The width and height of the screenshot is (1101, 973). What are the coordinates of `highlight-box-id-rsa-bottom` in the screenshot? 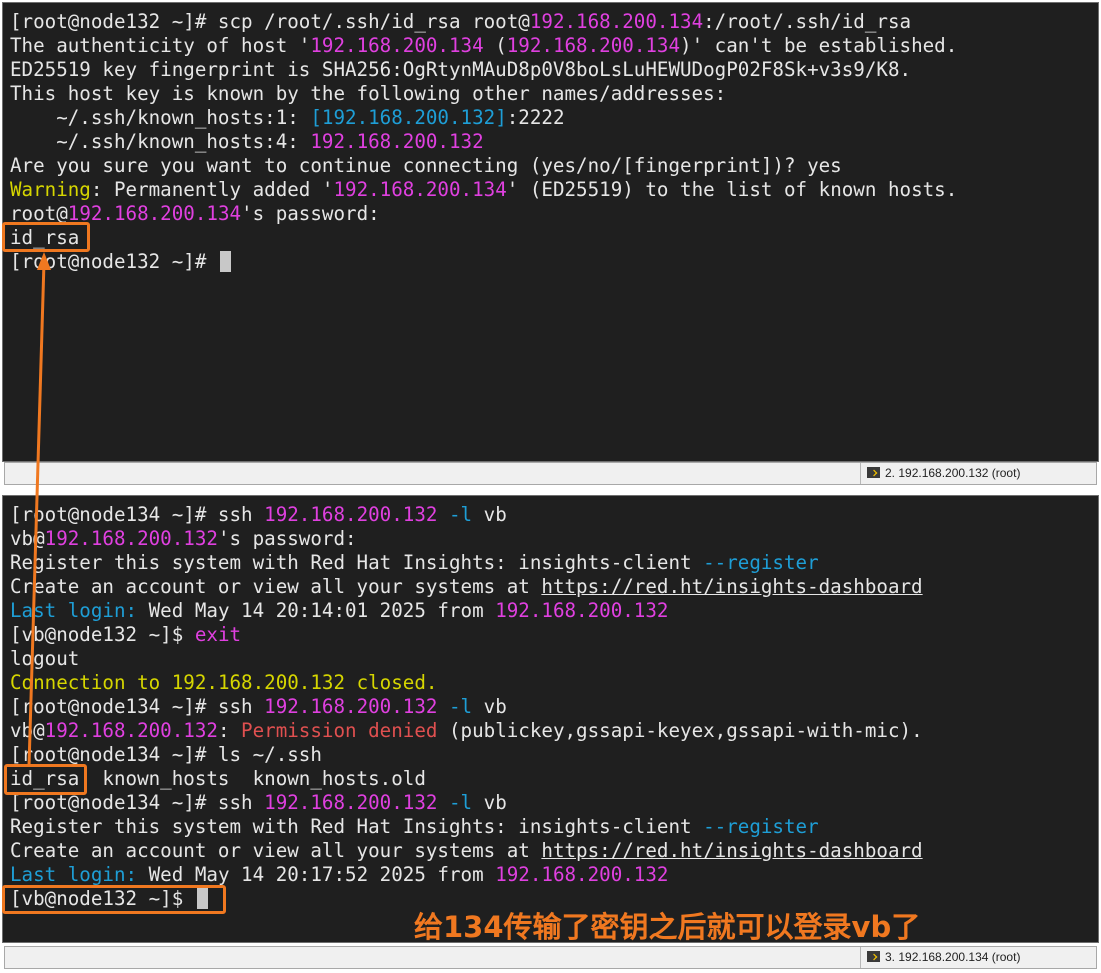 It's located at (45, 779).